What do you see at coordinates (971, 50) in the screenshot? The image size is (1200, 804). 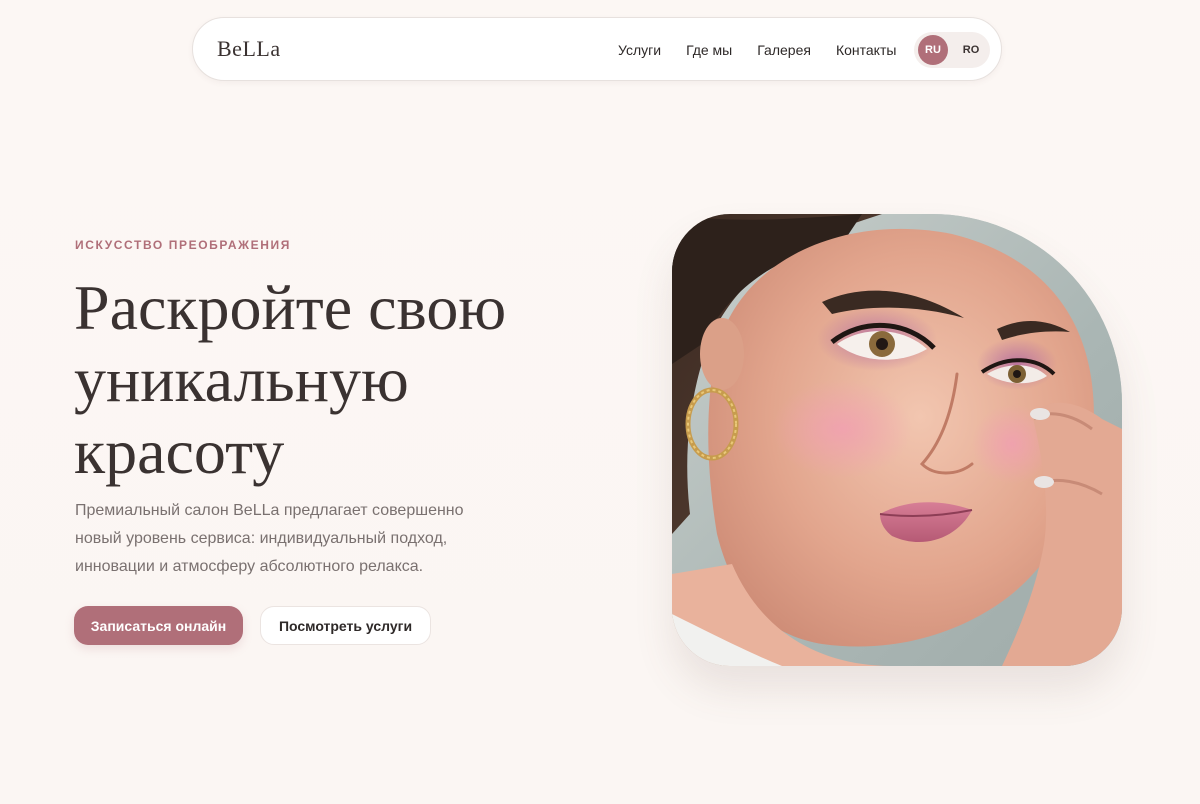 I see `language-ro-button: RO` at bounding box center [971, 50].